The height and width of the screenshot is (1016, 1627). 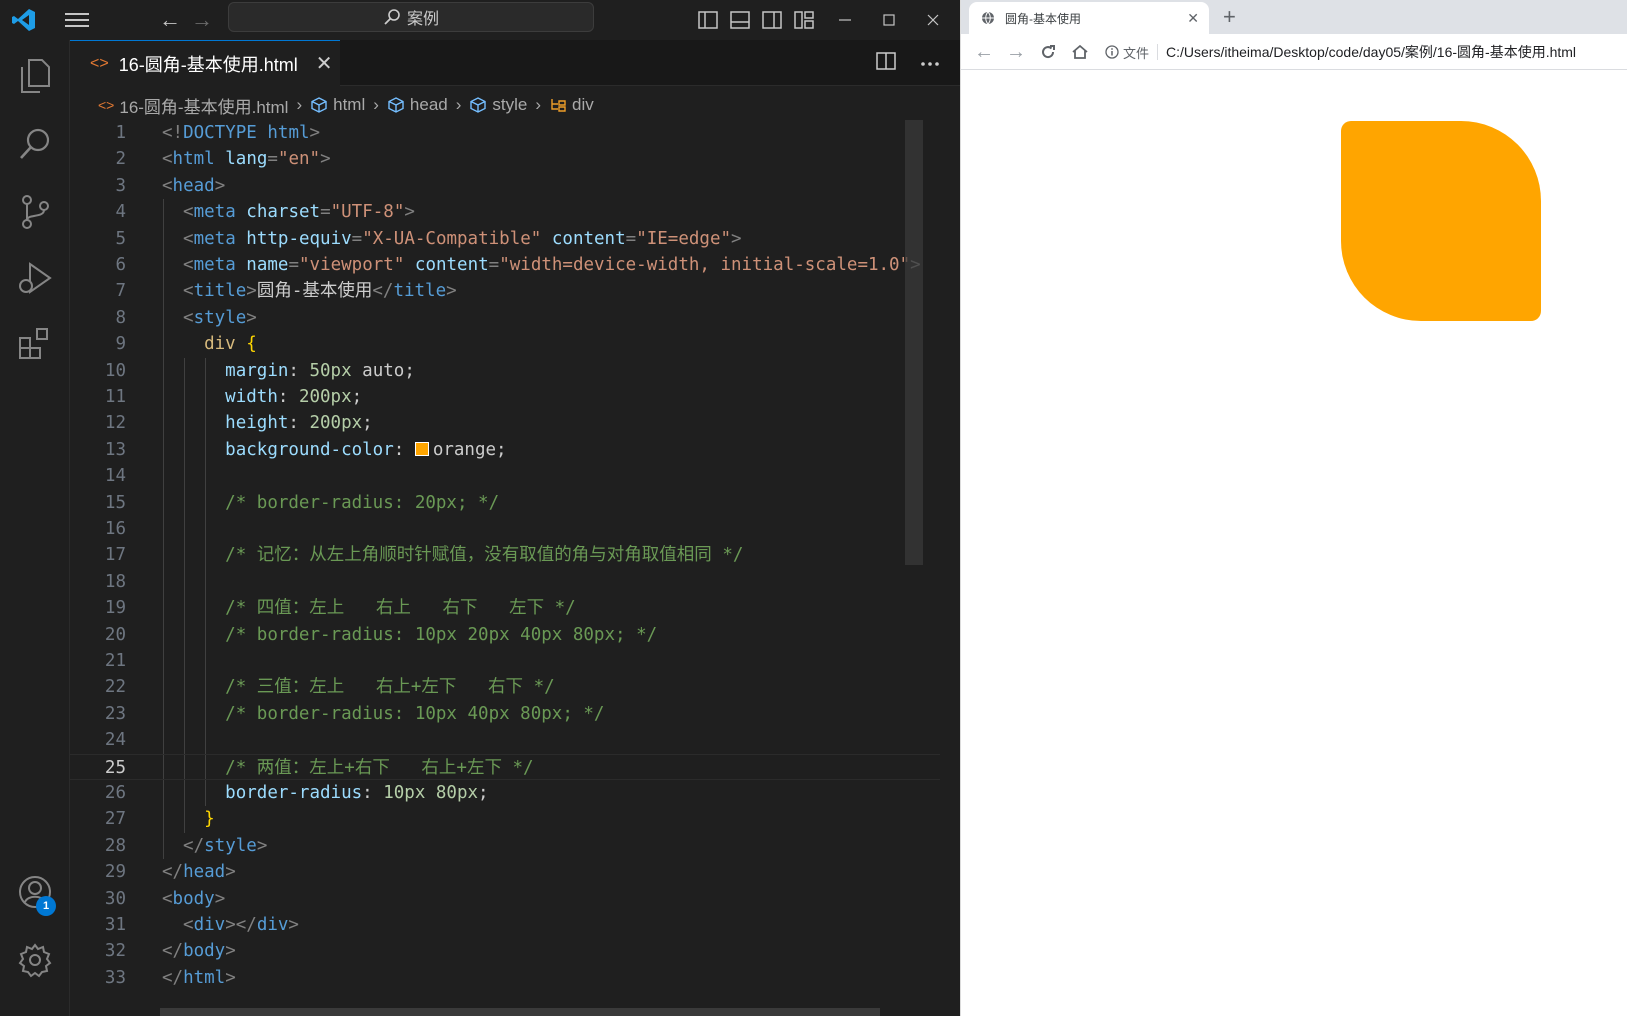 I want to click on code-line: 18, so click(x=505, y=582).